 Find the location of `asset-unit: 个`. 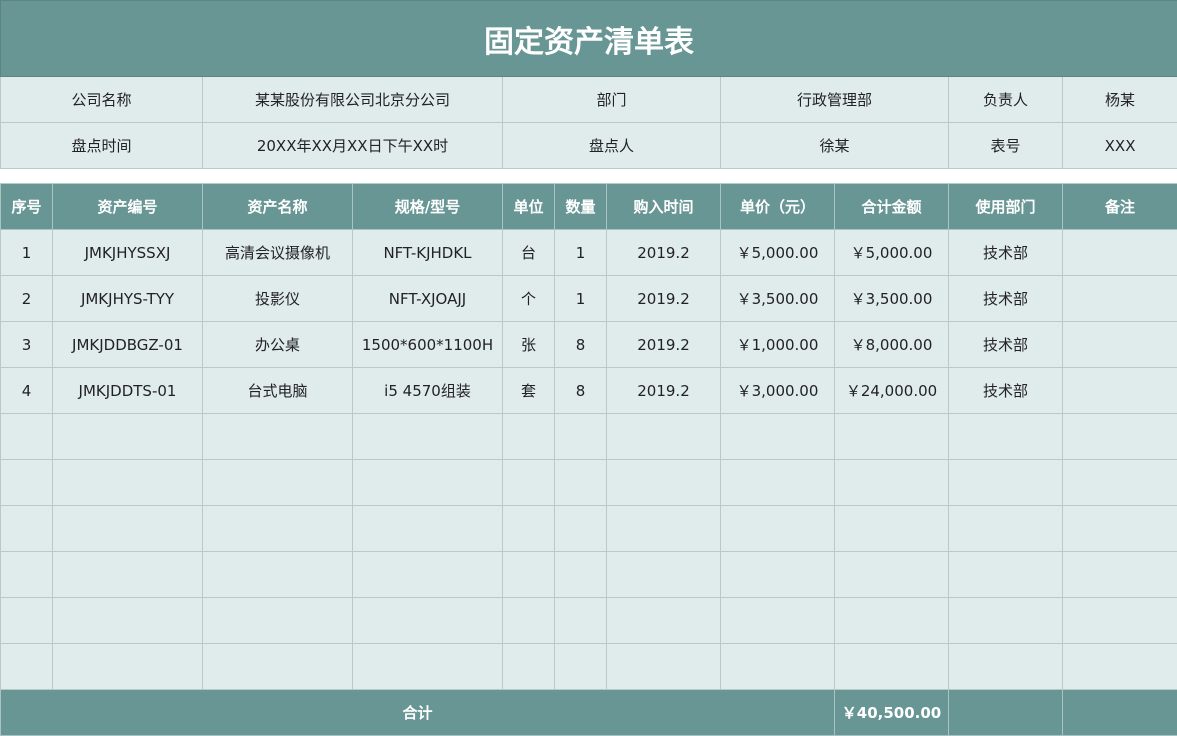

asset-unit: 个 is located at coordinates (529, 299).